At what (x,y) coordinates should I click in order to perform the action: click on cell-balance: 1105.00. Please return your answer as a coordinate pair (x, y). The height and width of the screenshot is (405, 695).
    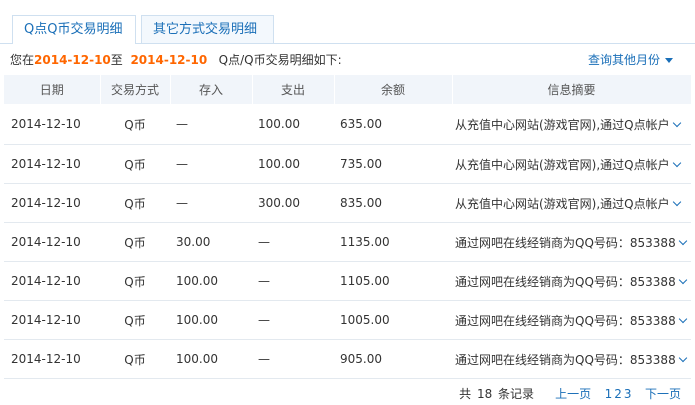
    Looking at the image, I should click on (393, 281).